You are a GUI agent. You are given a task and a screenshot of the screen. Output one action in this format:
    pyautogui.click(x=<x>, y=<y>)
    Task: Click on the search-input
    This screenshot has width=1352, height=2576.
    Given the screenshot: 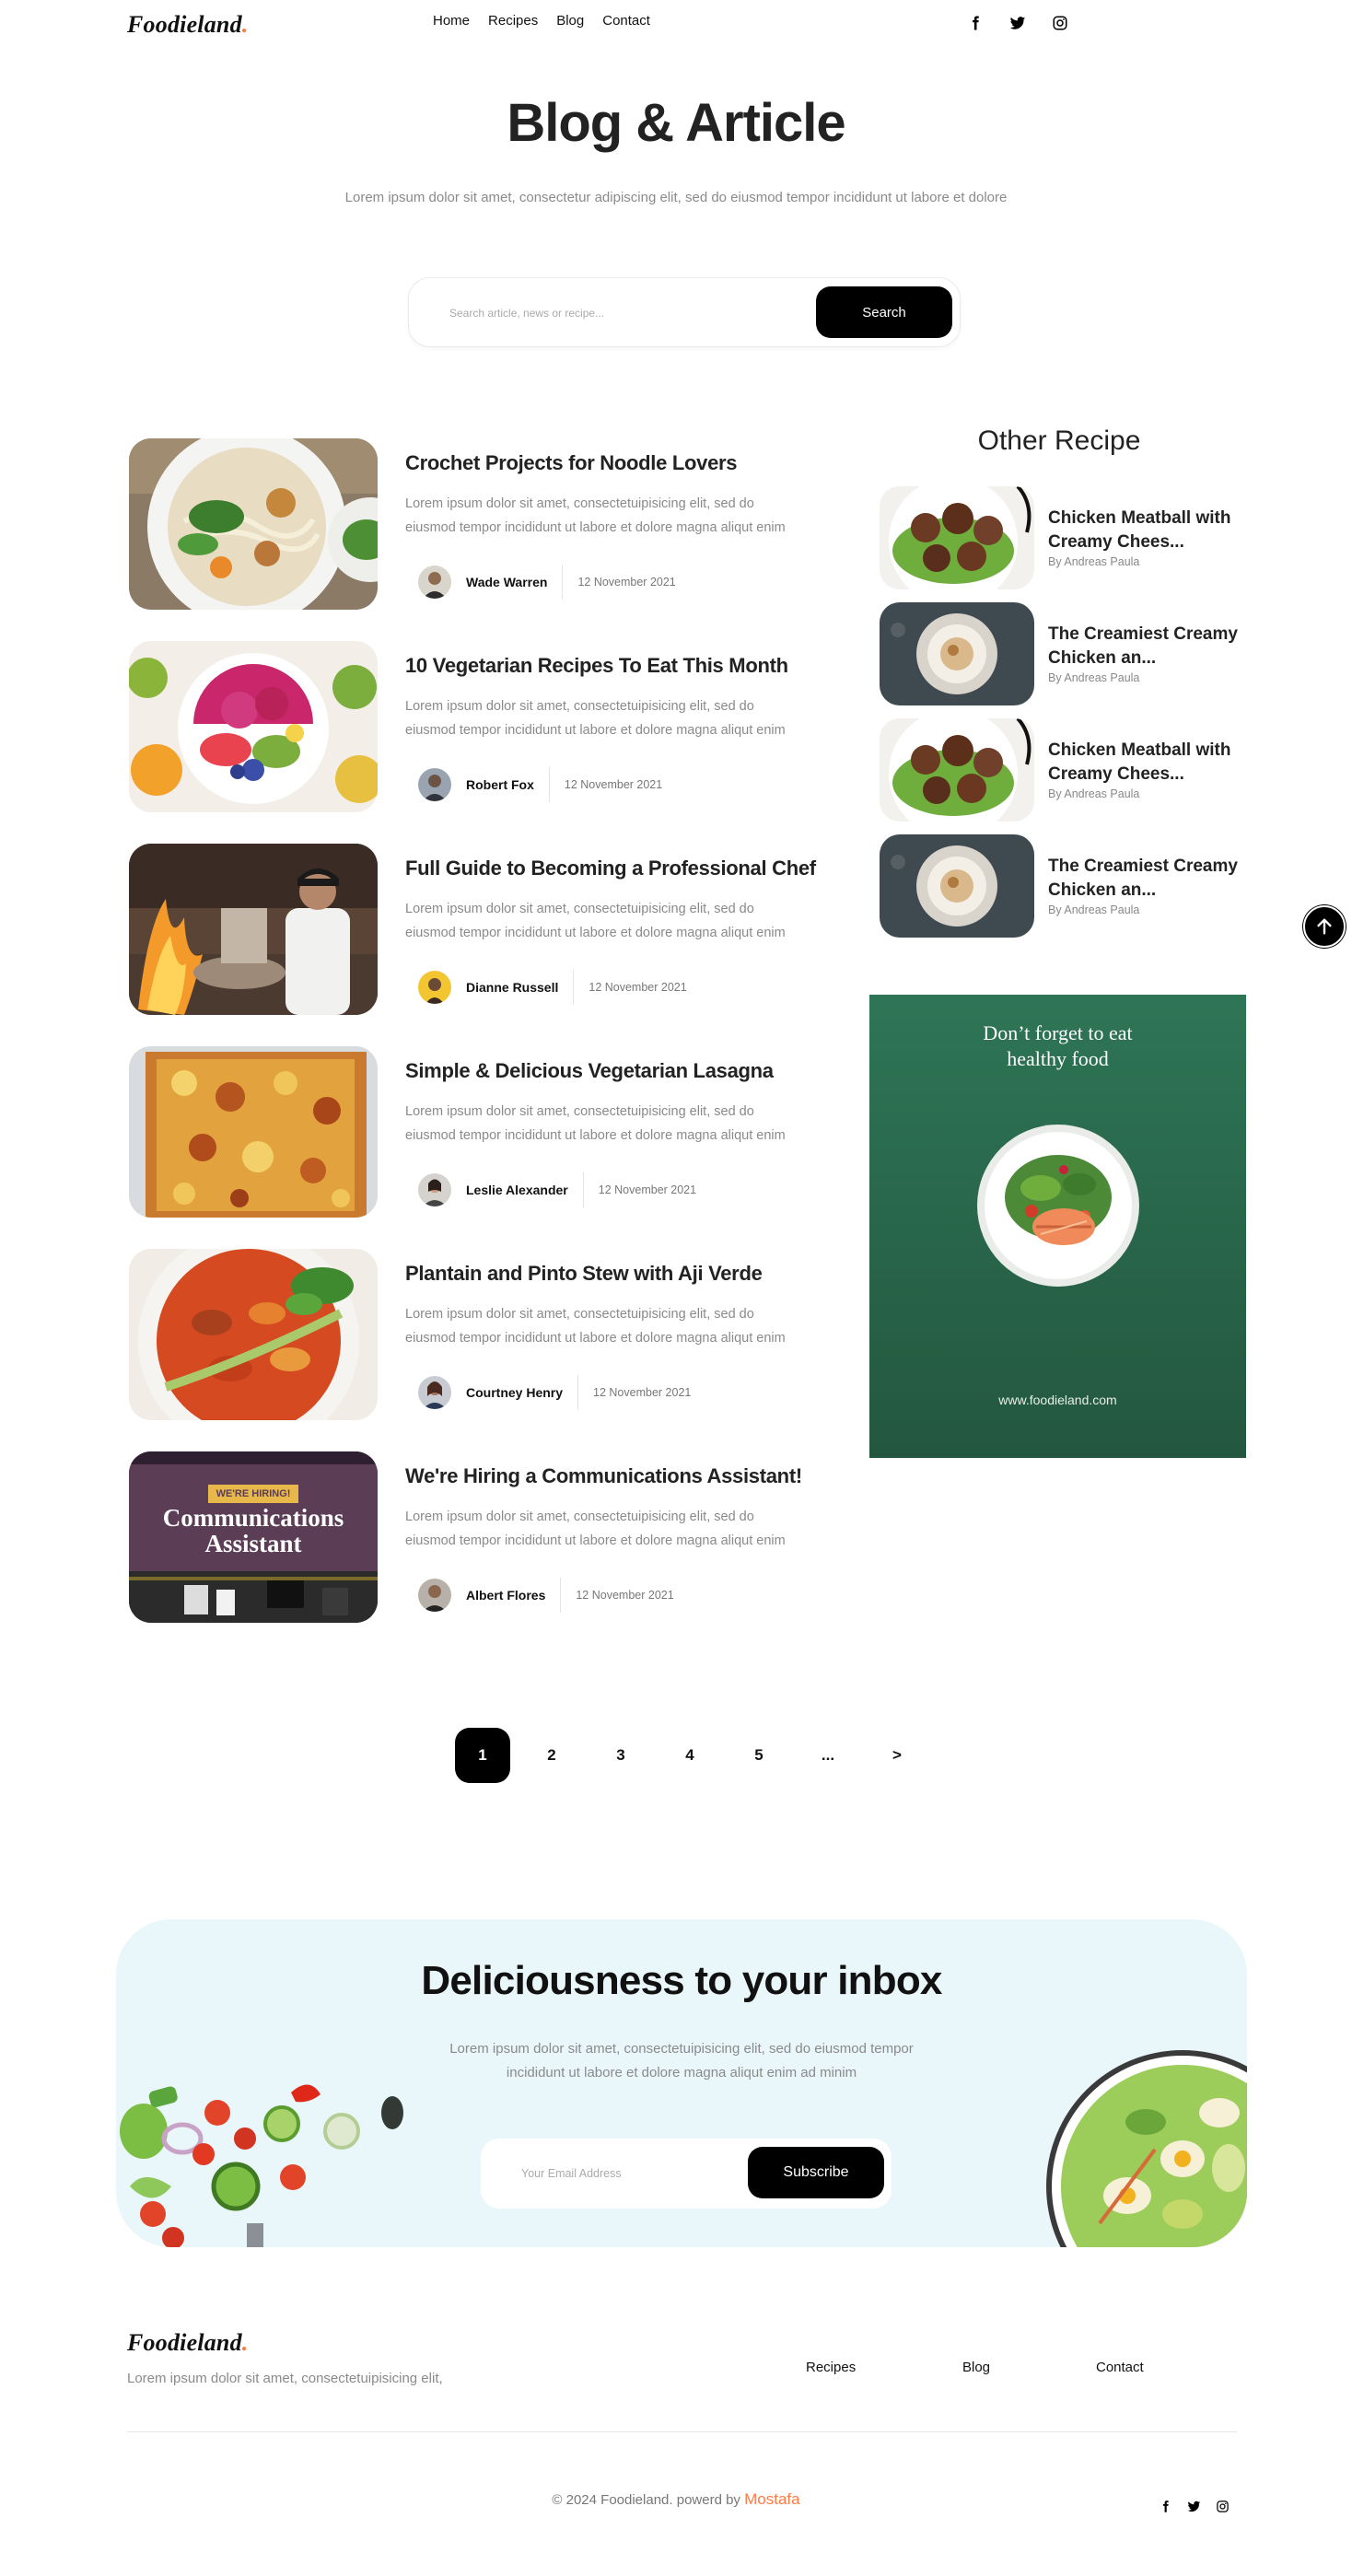 What is the action you would take?
    pyautogui.click(x=624, y=313)
    